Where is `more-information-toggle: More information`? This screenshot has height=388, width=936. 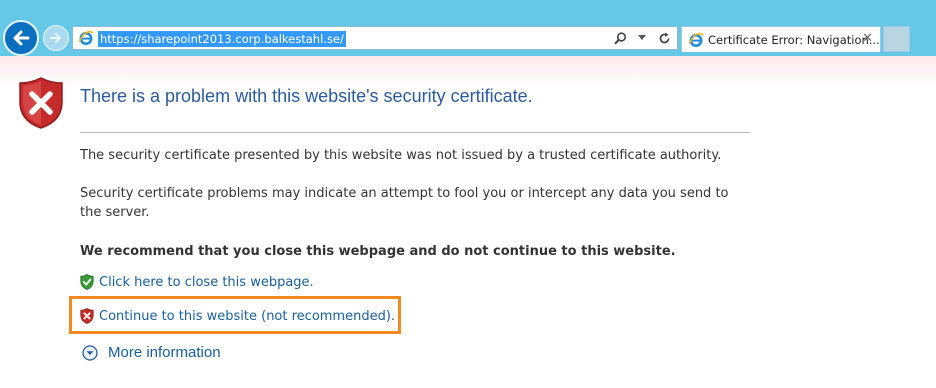 more-information-toggle: More information is located at coordinates (151, 352).